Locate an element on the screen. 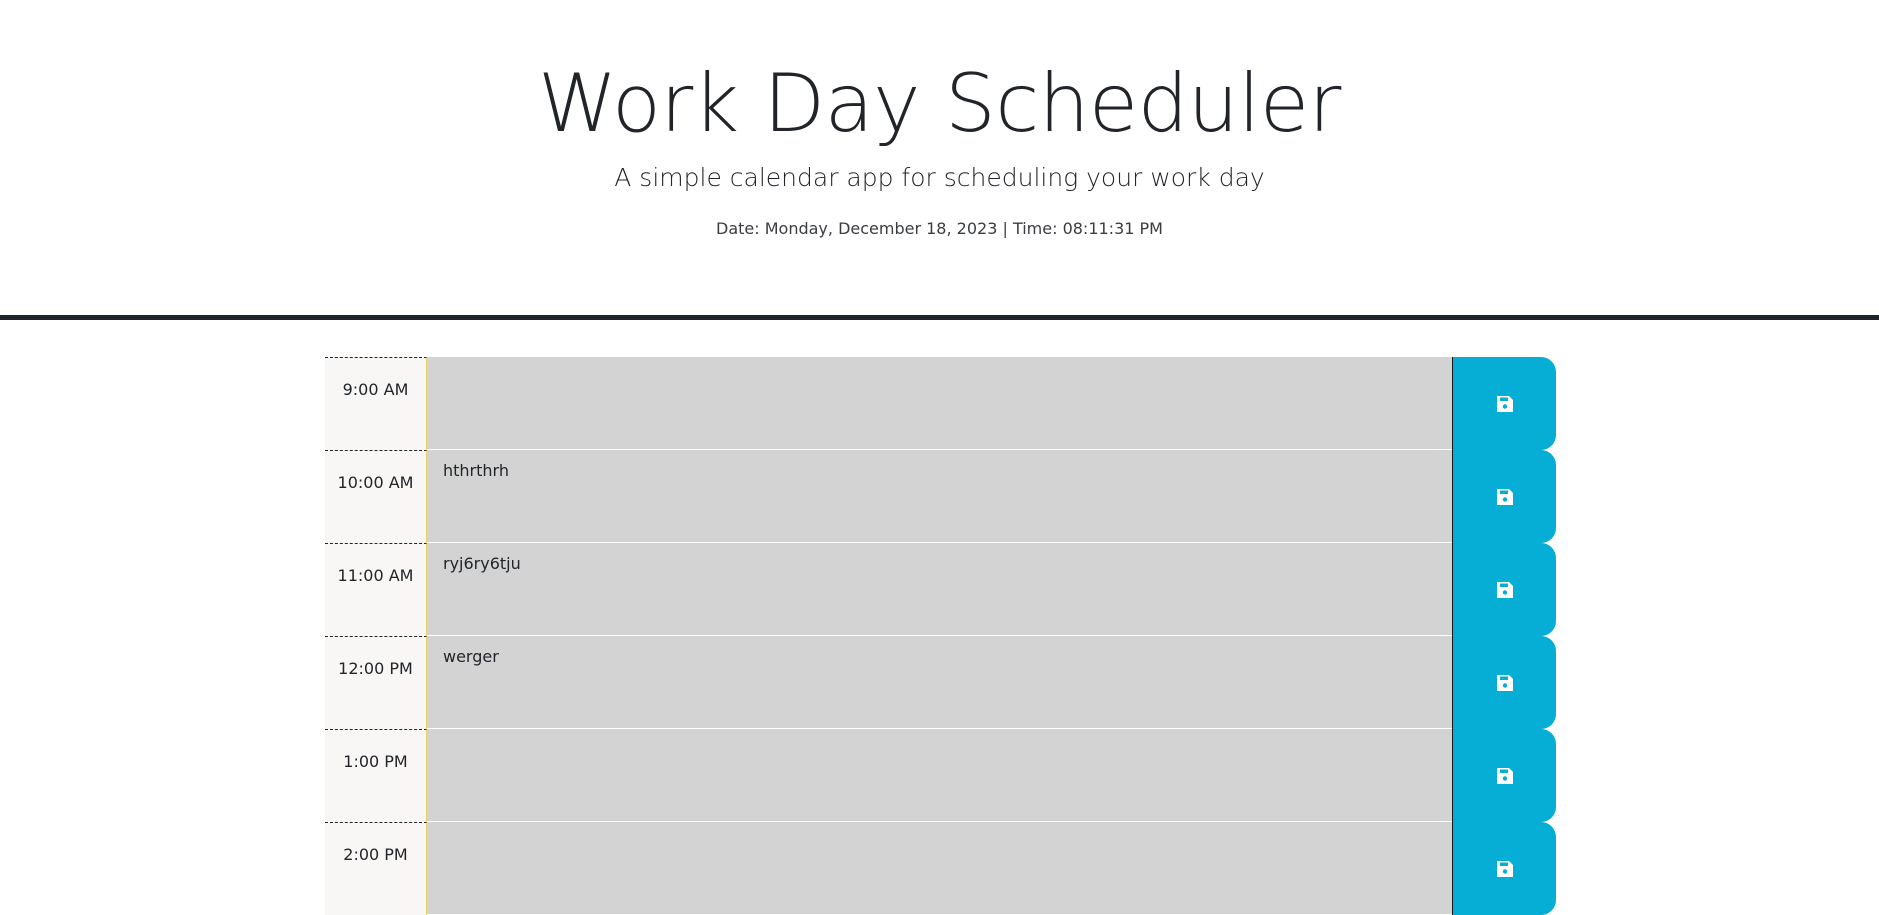 The width and height of the screenshot is (1879, 915). time-block: 11:00 AM ryj6ry6tju is located at coordinates (940, 589).